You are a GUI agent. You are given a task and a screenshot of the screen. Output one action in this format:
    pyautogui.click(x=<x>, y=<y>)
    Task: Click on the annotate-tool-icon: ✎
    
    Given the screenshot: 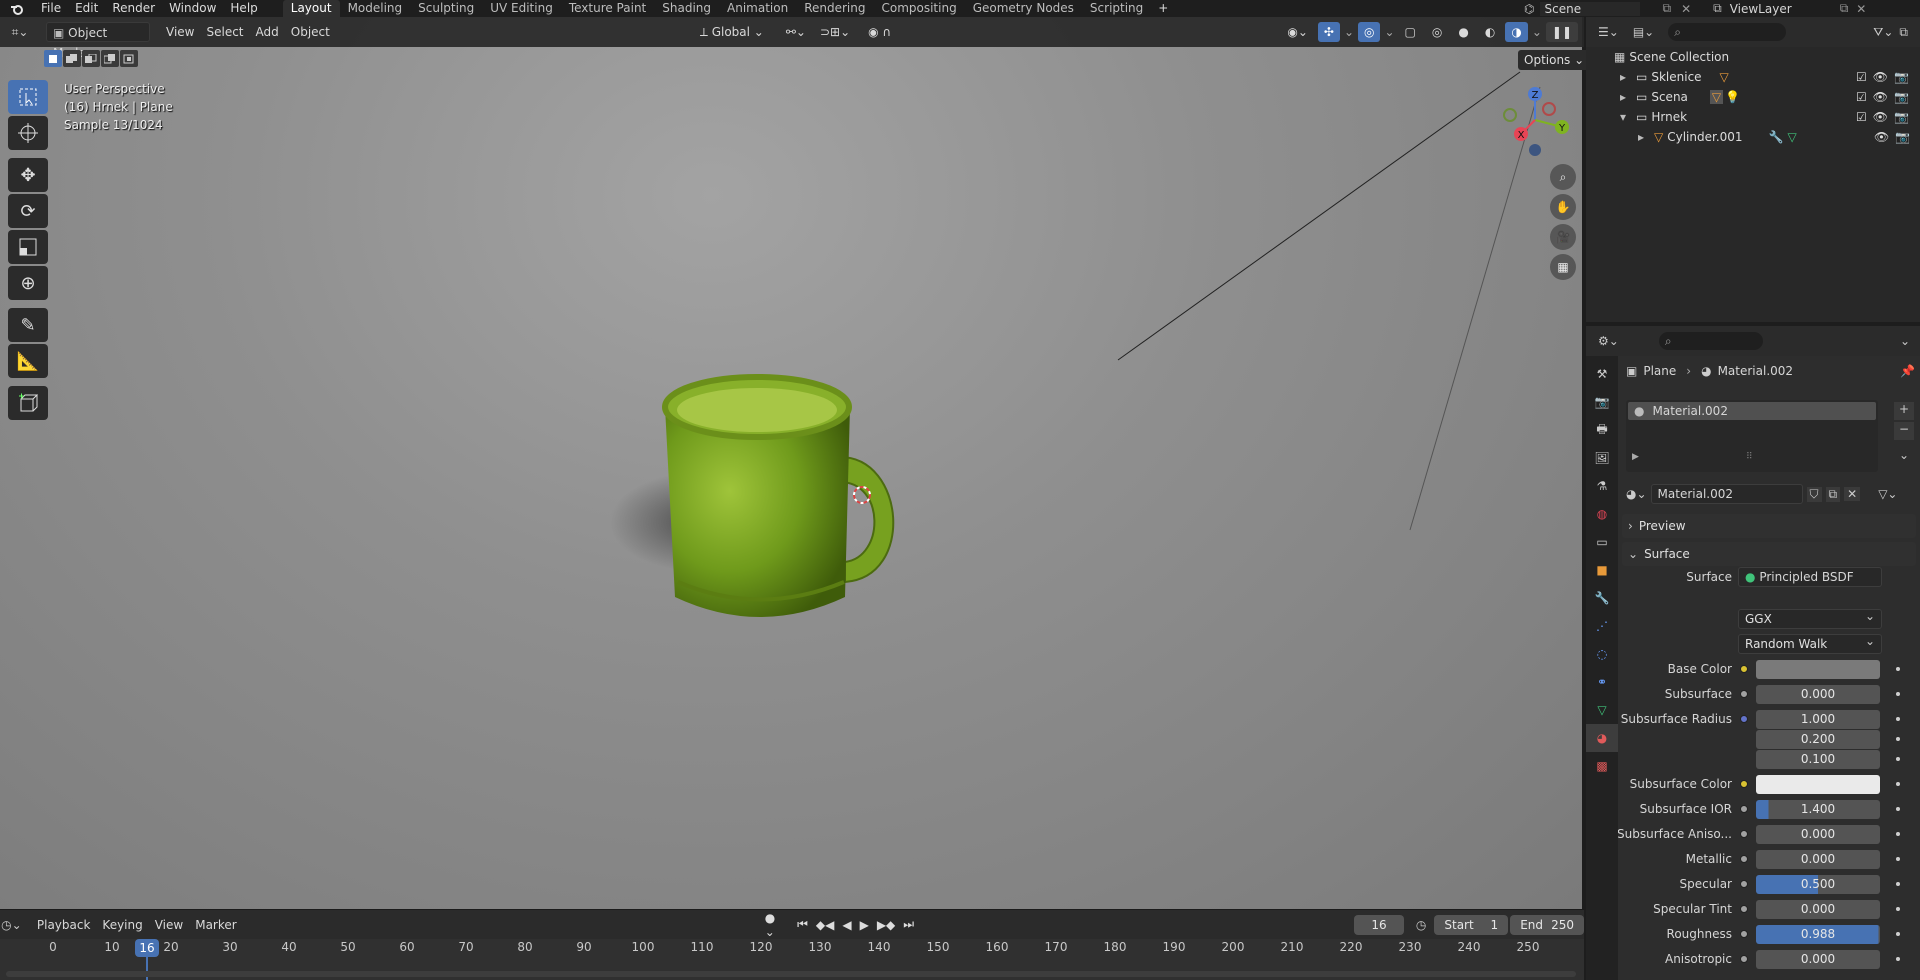 What is the action you would take?
    pyautogui.click(x=28, y=325)
    